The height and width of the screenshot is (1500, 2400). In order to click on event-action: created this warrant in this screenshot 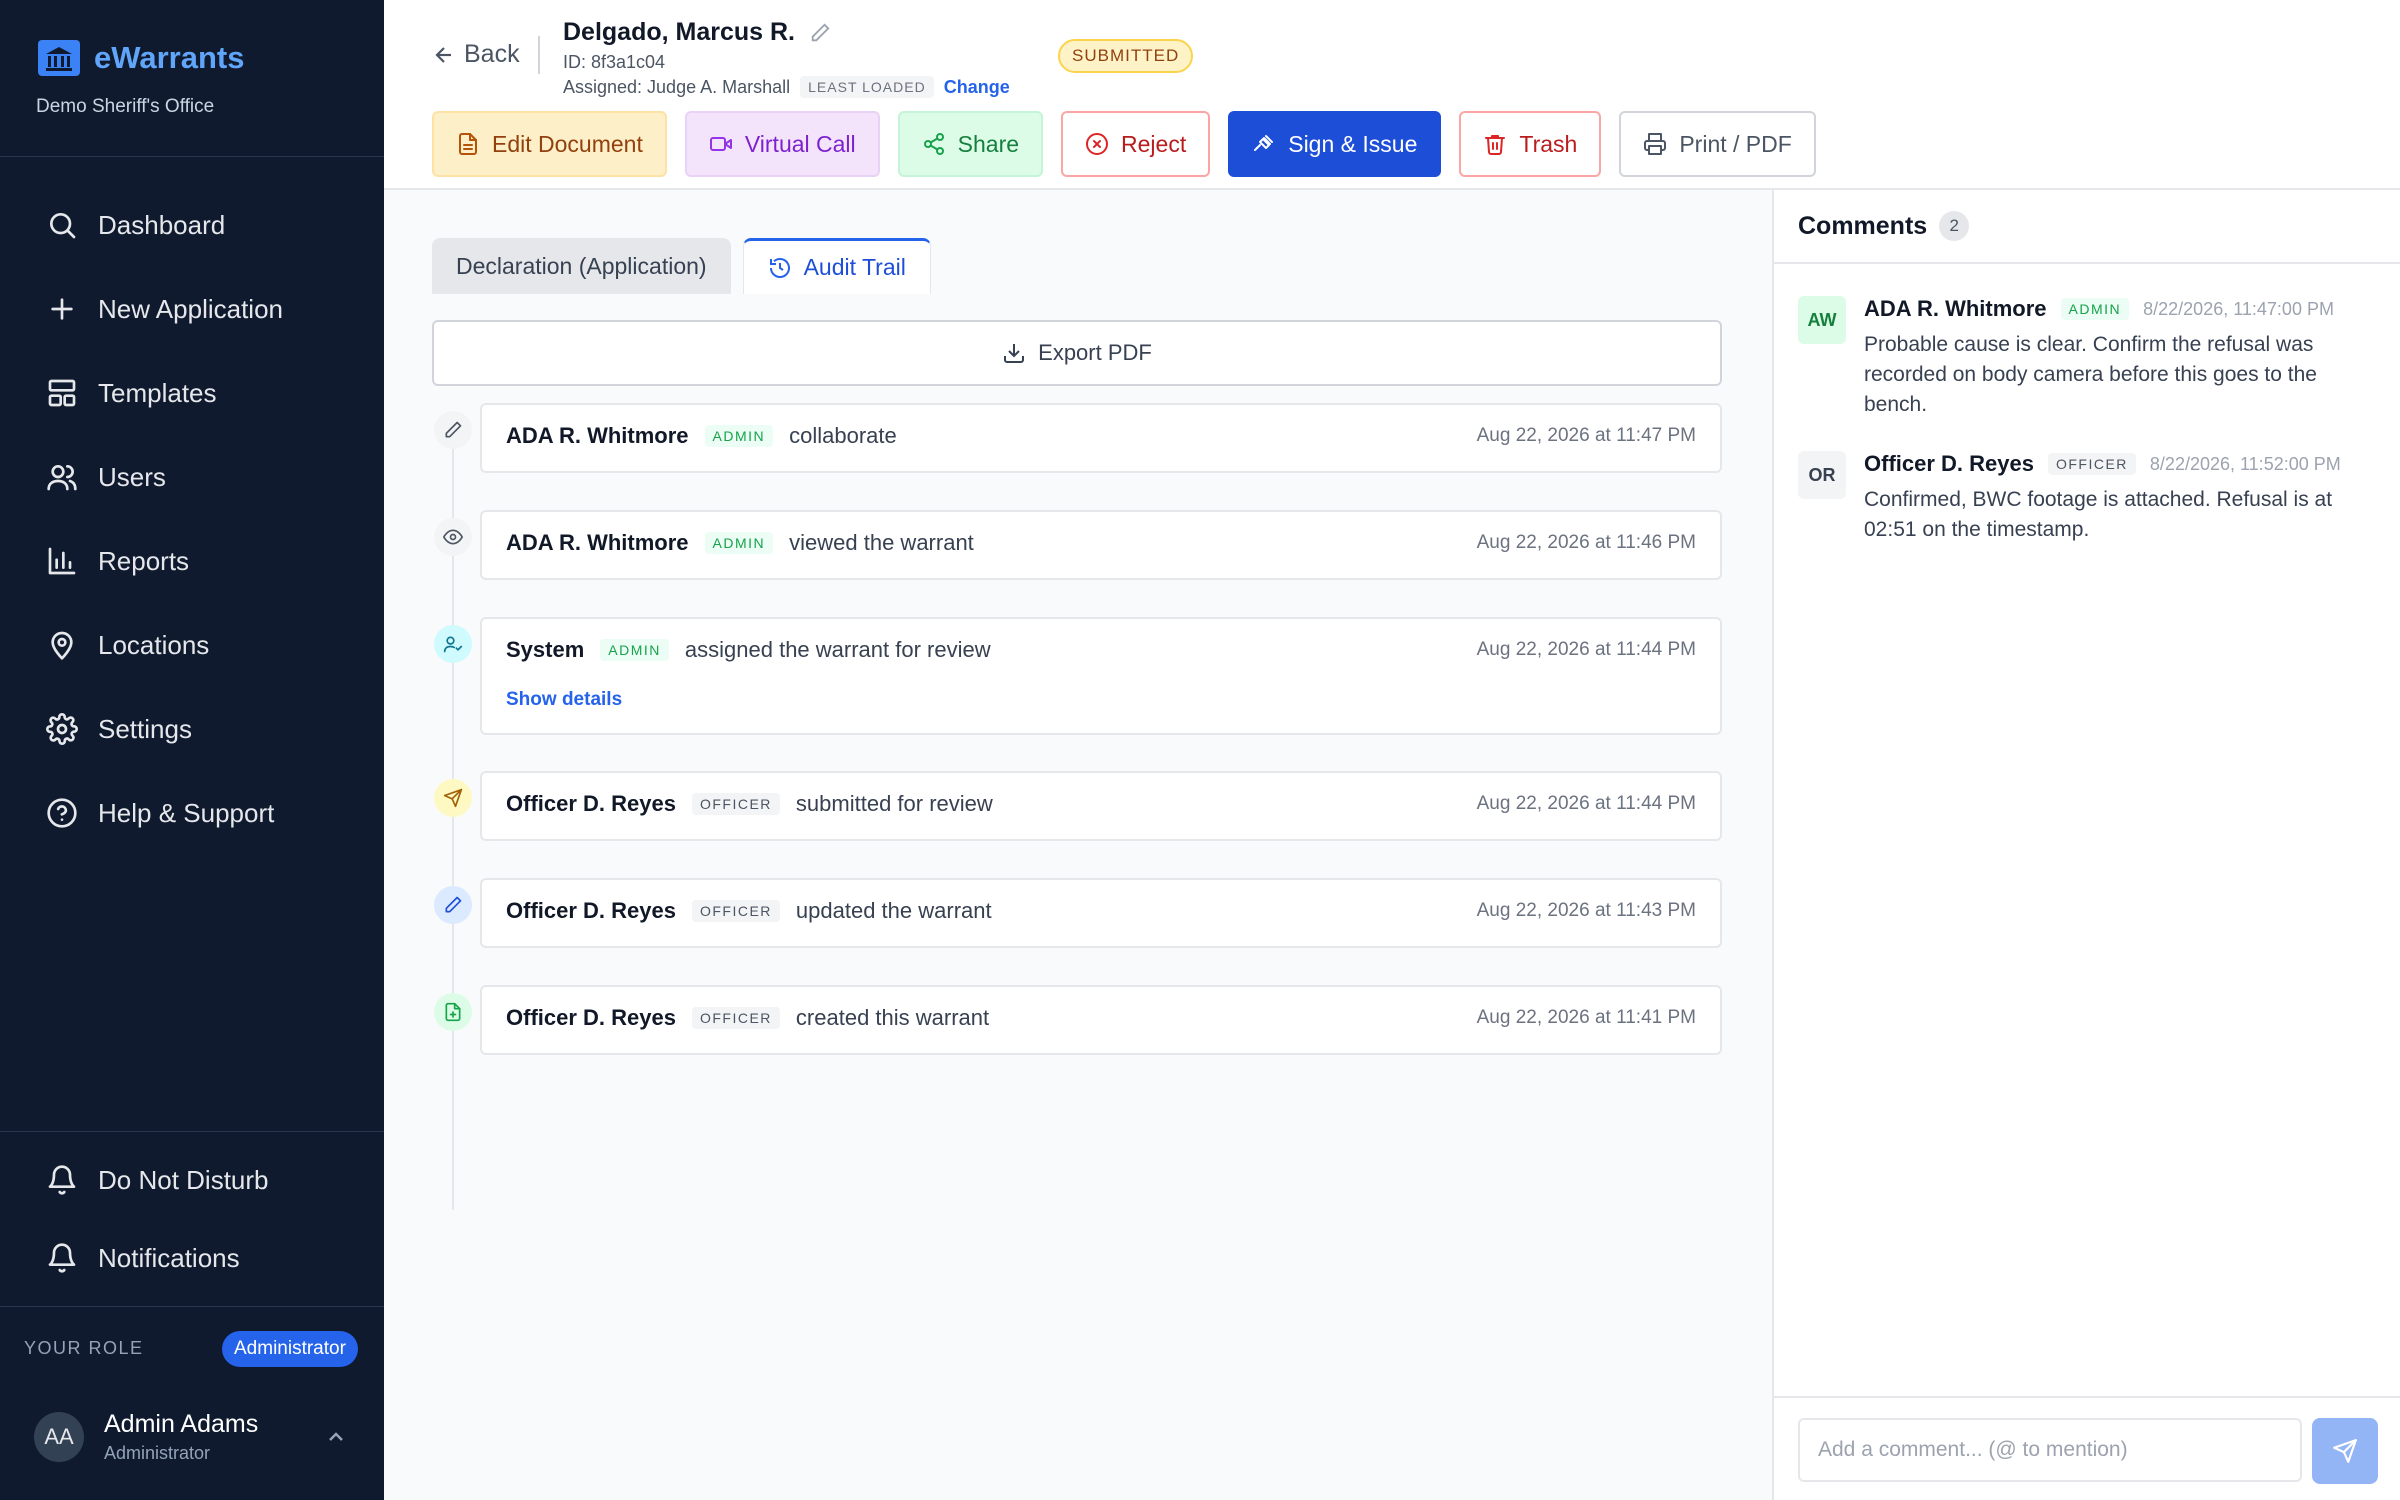, I will do `click(892, 1017)`.